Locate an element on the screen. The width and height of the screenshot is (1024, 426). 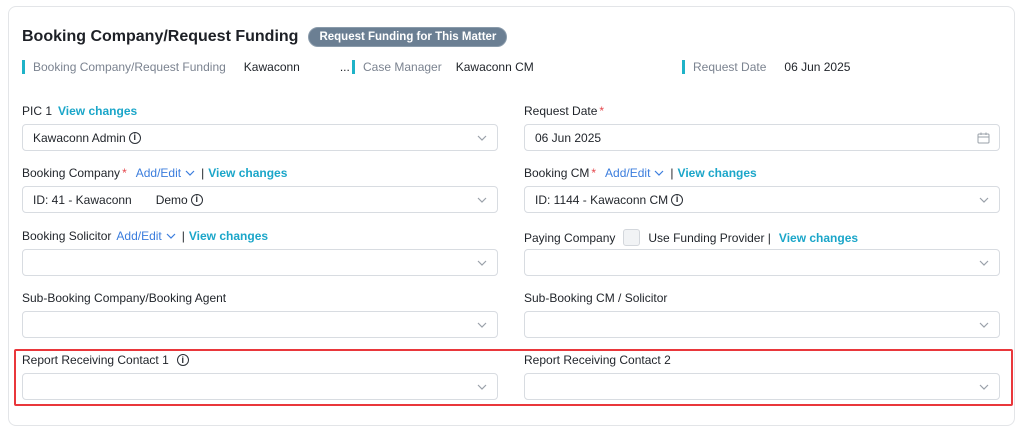
booking-cm-select: ID: 1144 - Kawaconn CM i is located at coordinates (762, 199).